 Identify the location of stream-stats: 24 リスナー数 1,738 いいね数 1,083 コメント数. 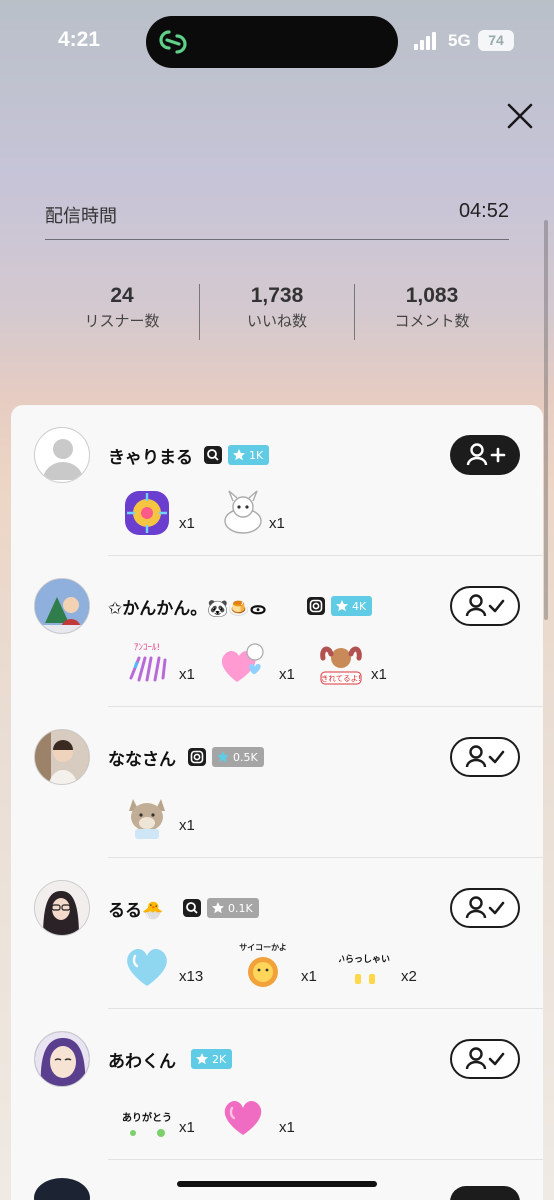
(277, 312).